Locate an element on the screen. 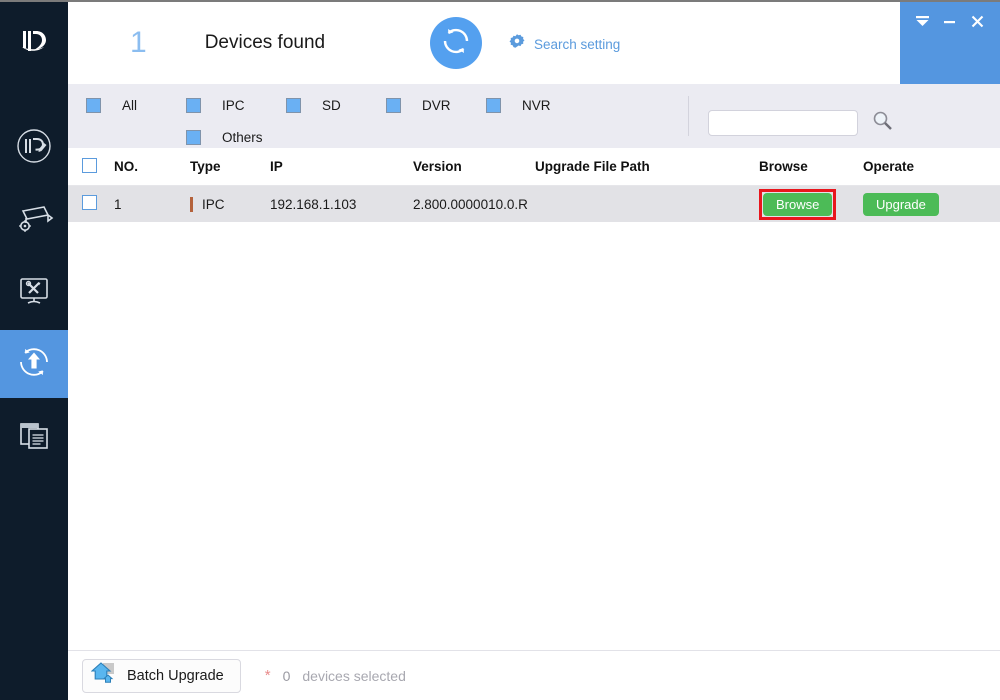  filter-dvr-checkbox is located at coordinates (393, 105).